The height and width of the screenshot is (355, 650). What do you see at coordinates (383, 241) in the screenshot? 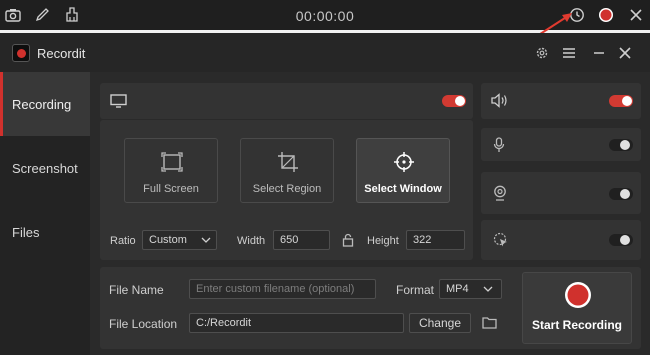
I see `height-label: Height` at bounding box center [383, 241].